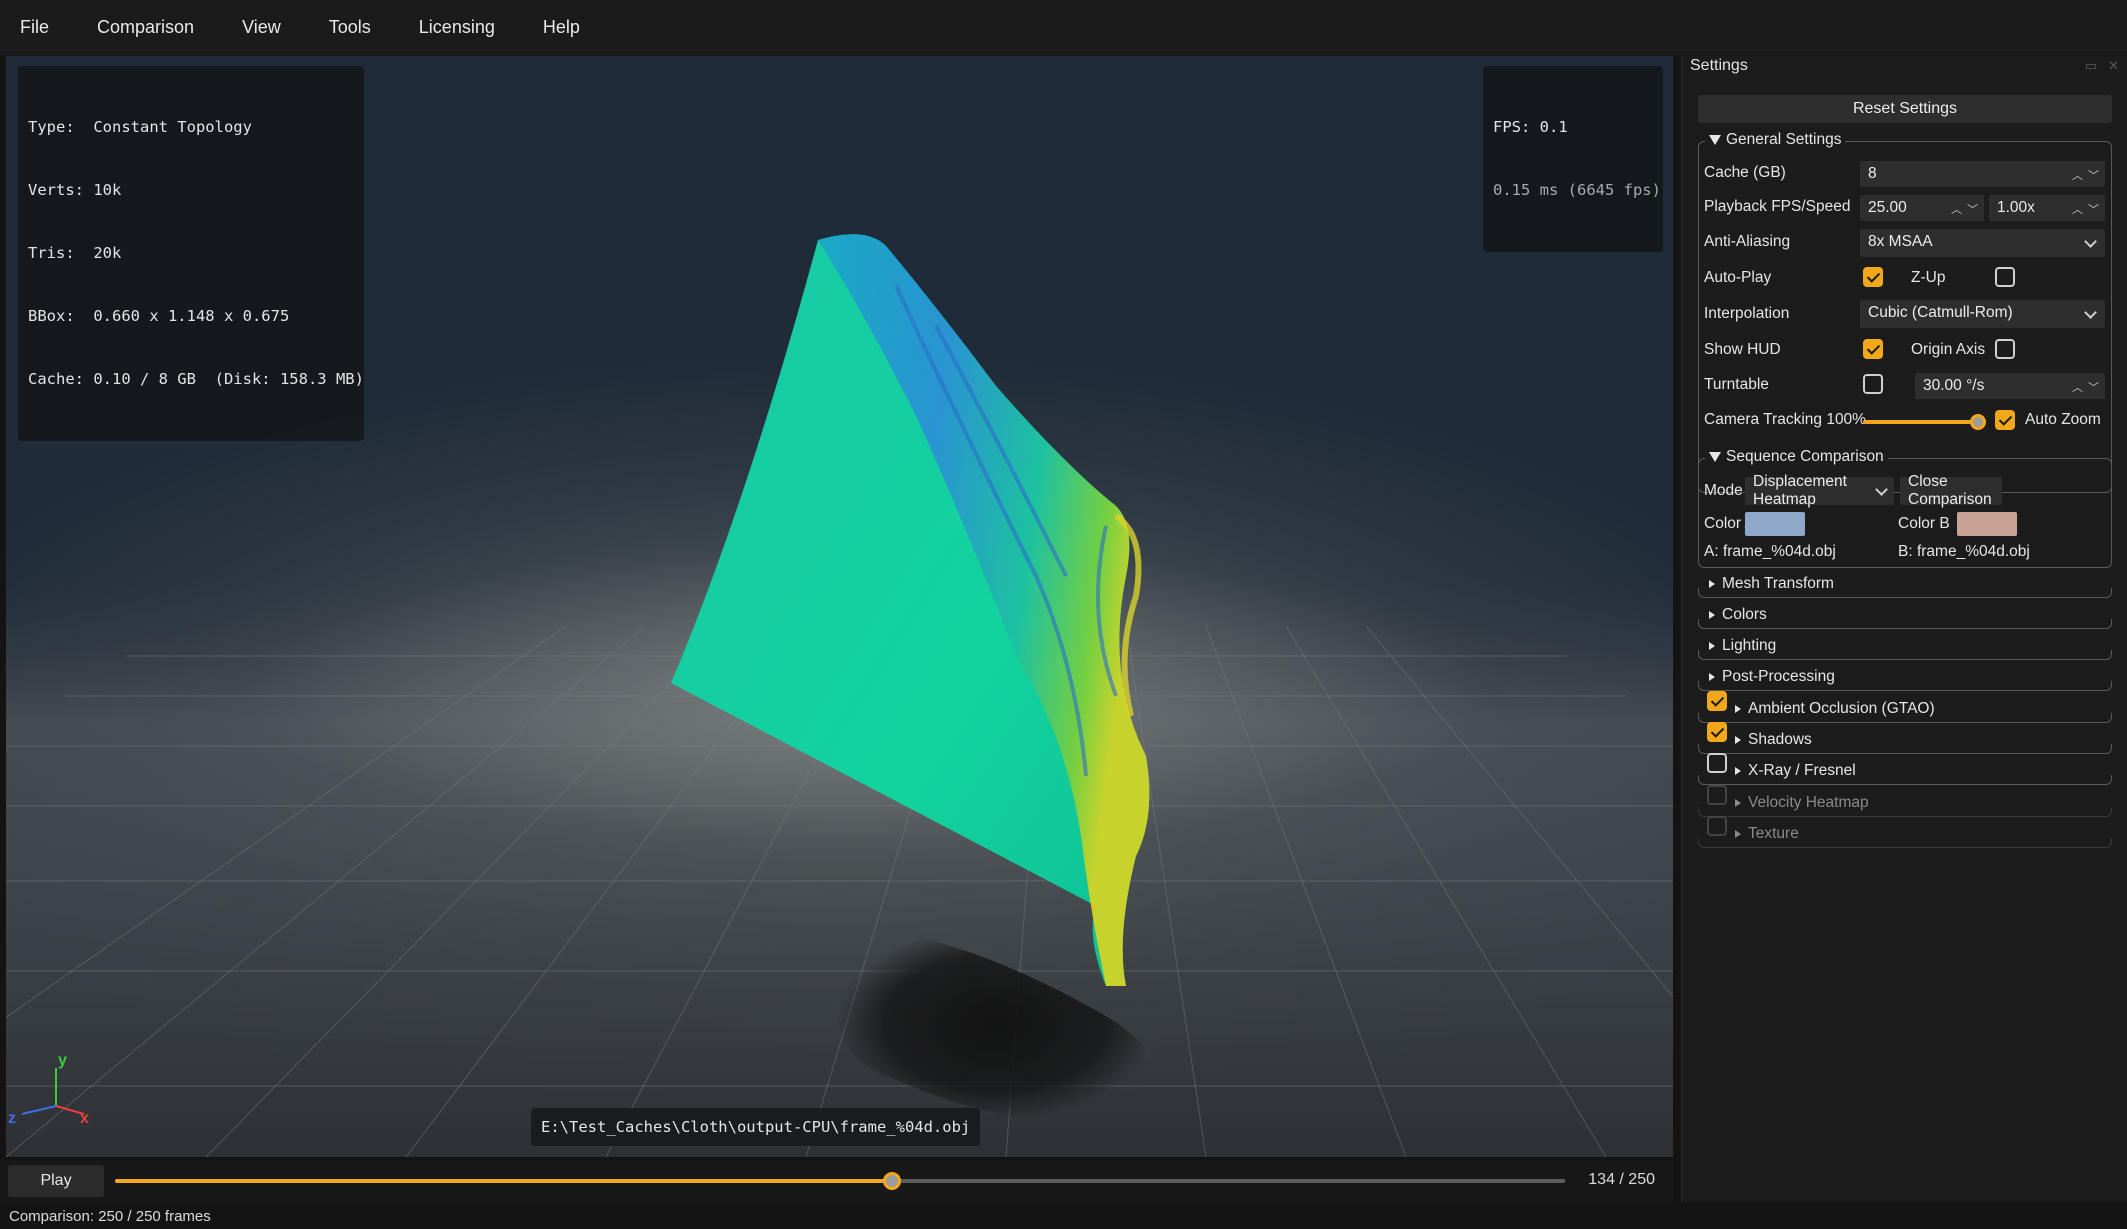 Image resolution: width=2127 pixels, height=1229 pixels. I want to click on hud-verts: Verts: 10k, so click(75, 190).